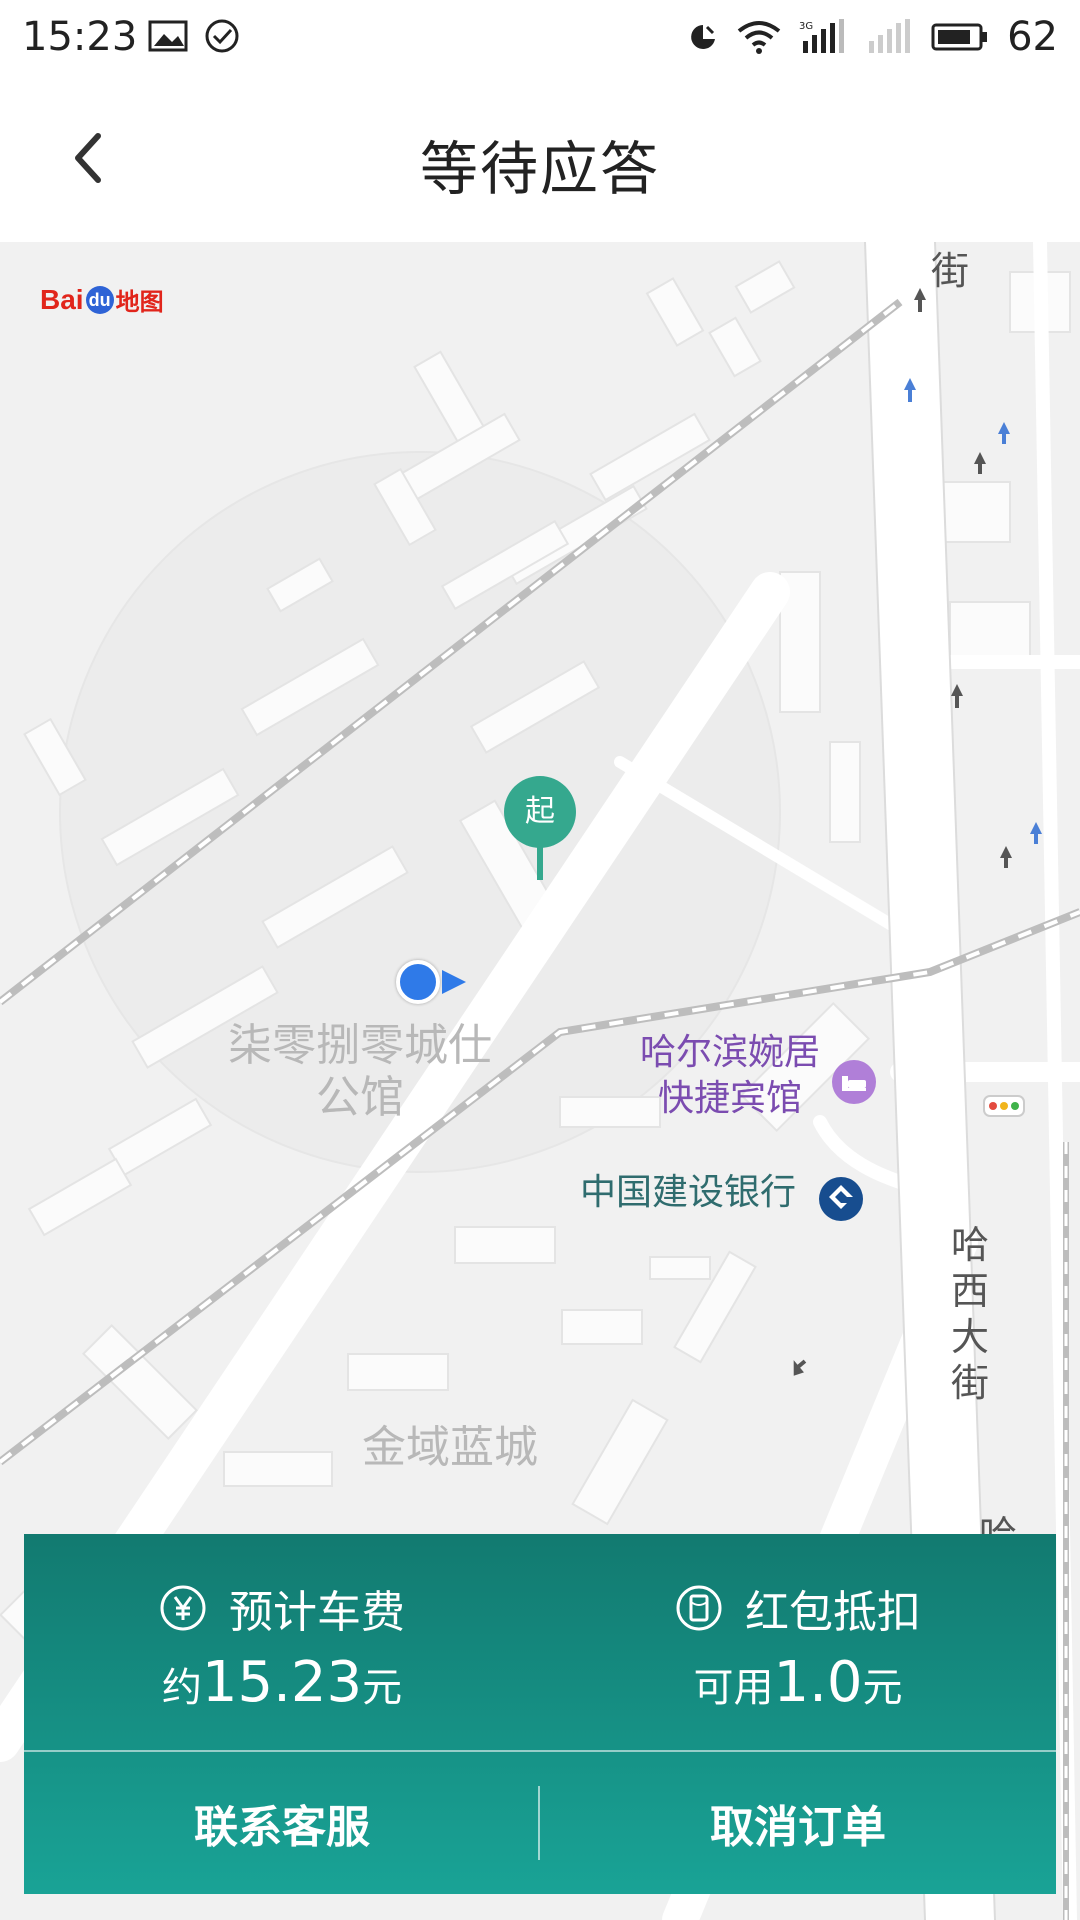  I want to click on battery-level: 62, so click(1032, 37).